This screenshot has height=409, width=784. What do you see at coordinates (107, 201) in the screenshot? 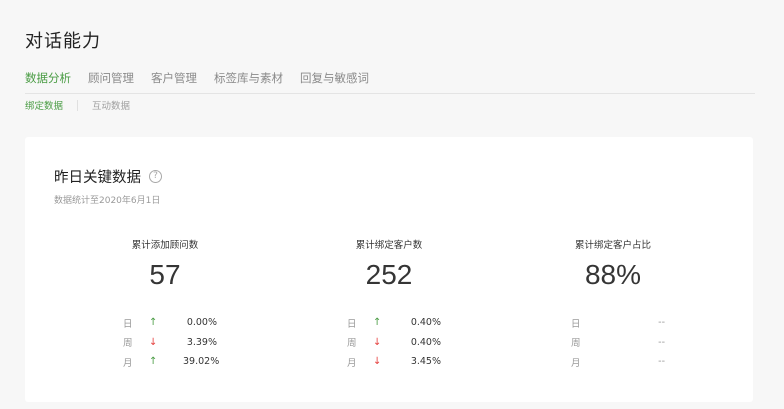
I see `card-subtitle: 数据统计至2020年6月1日` at bounding box center [107, 201].